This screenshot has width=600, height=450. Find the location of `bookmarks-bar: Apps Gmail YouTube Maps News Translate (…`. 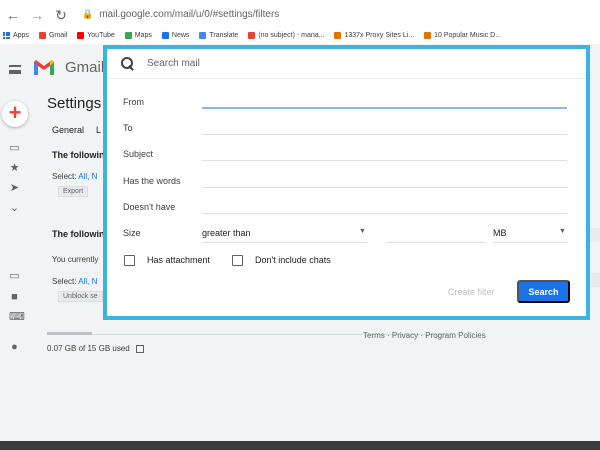

bookmarks-bar: Apps Gmail YouTube Maps News Translate (… is located at coordinates (300, 35).